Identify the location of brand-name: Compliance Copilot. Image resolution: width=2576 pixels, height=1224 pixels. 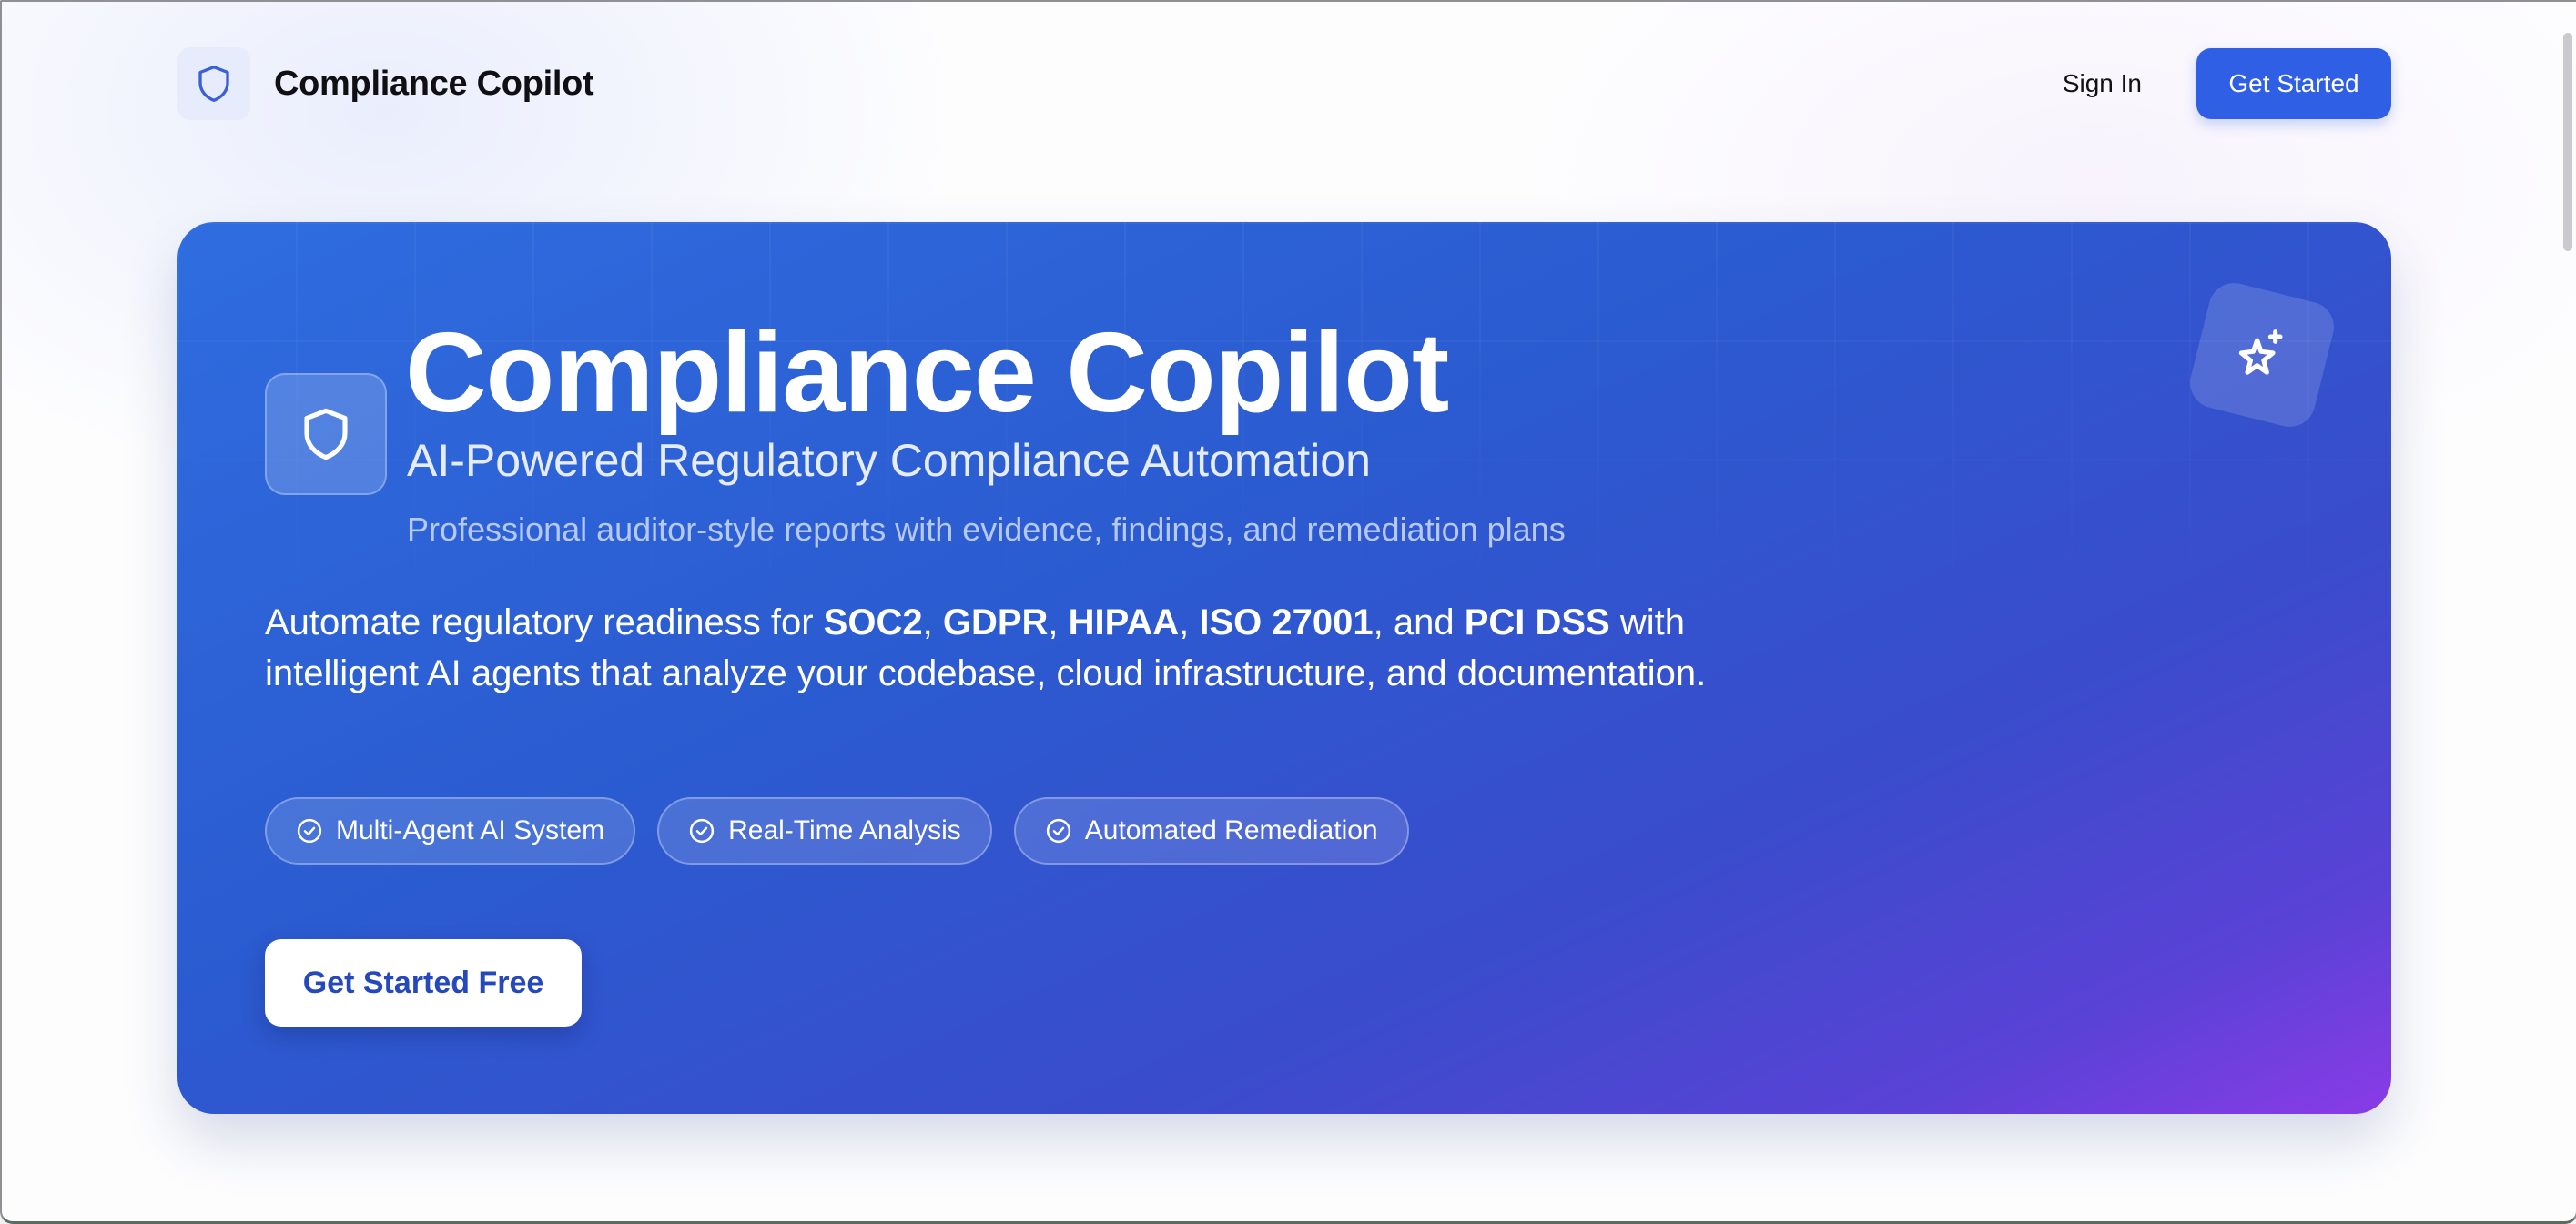
(434, 84).